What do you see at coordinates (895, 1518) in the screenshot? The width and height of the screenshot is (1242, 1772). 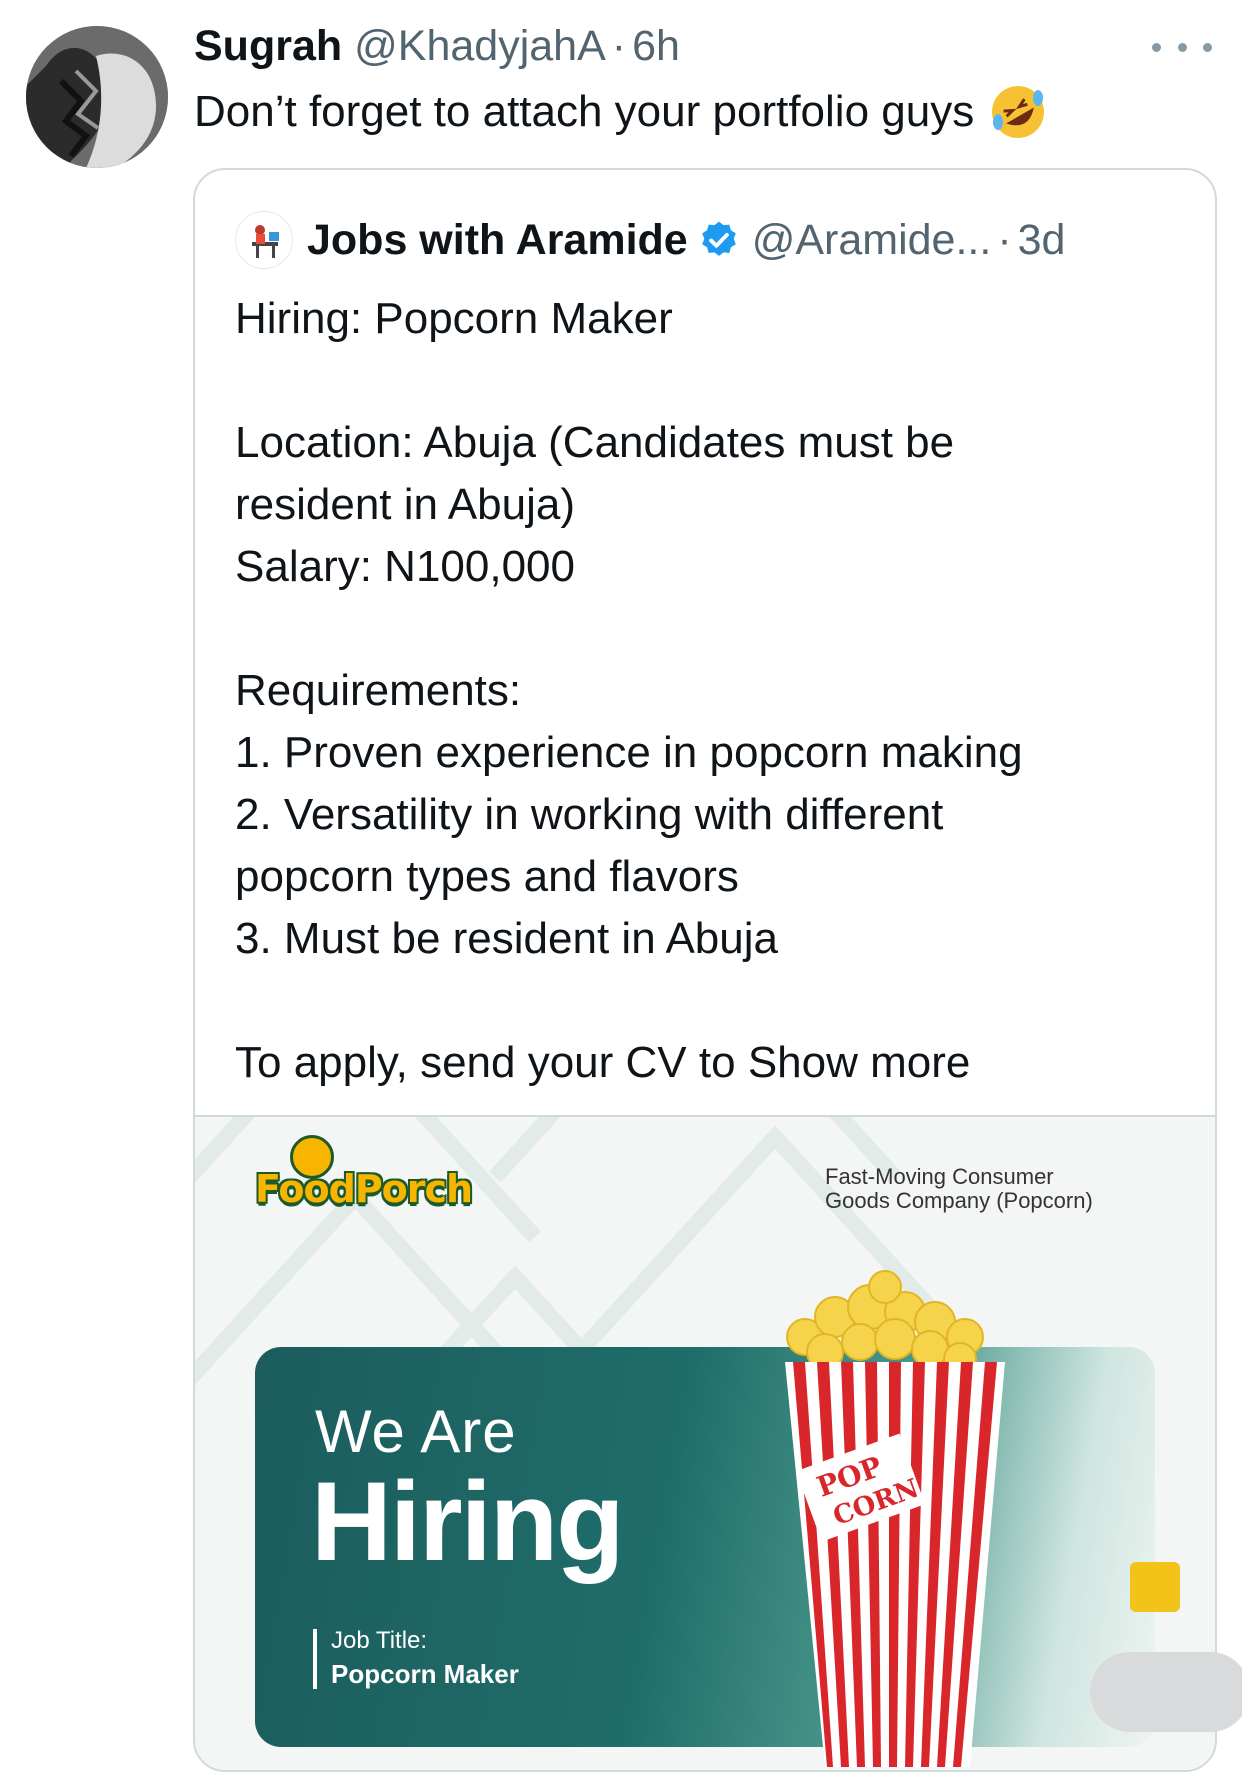 I see `popcorn-box-illustration: POP CORN` at bounding box center [895, 1518].